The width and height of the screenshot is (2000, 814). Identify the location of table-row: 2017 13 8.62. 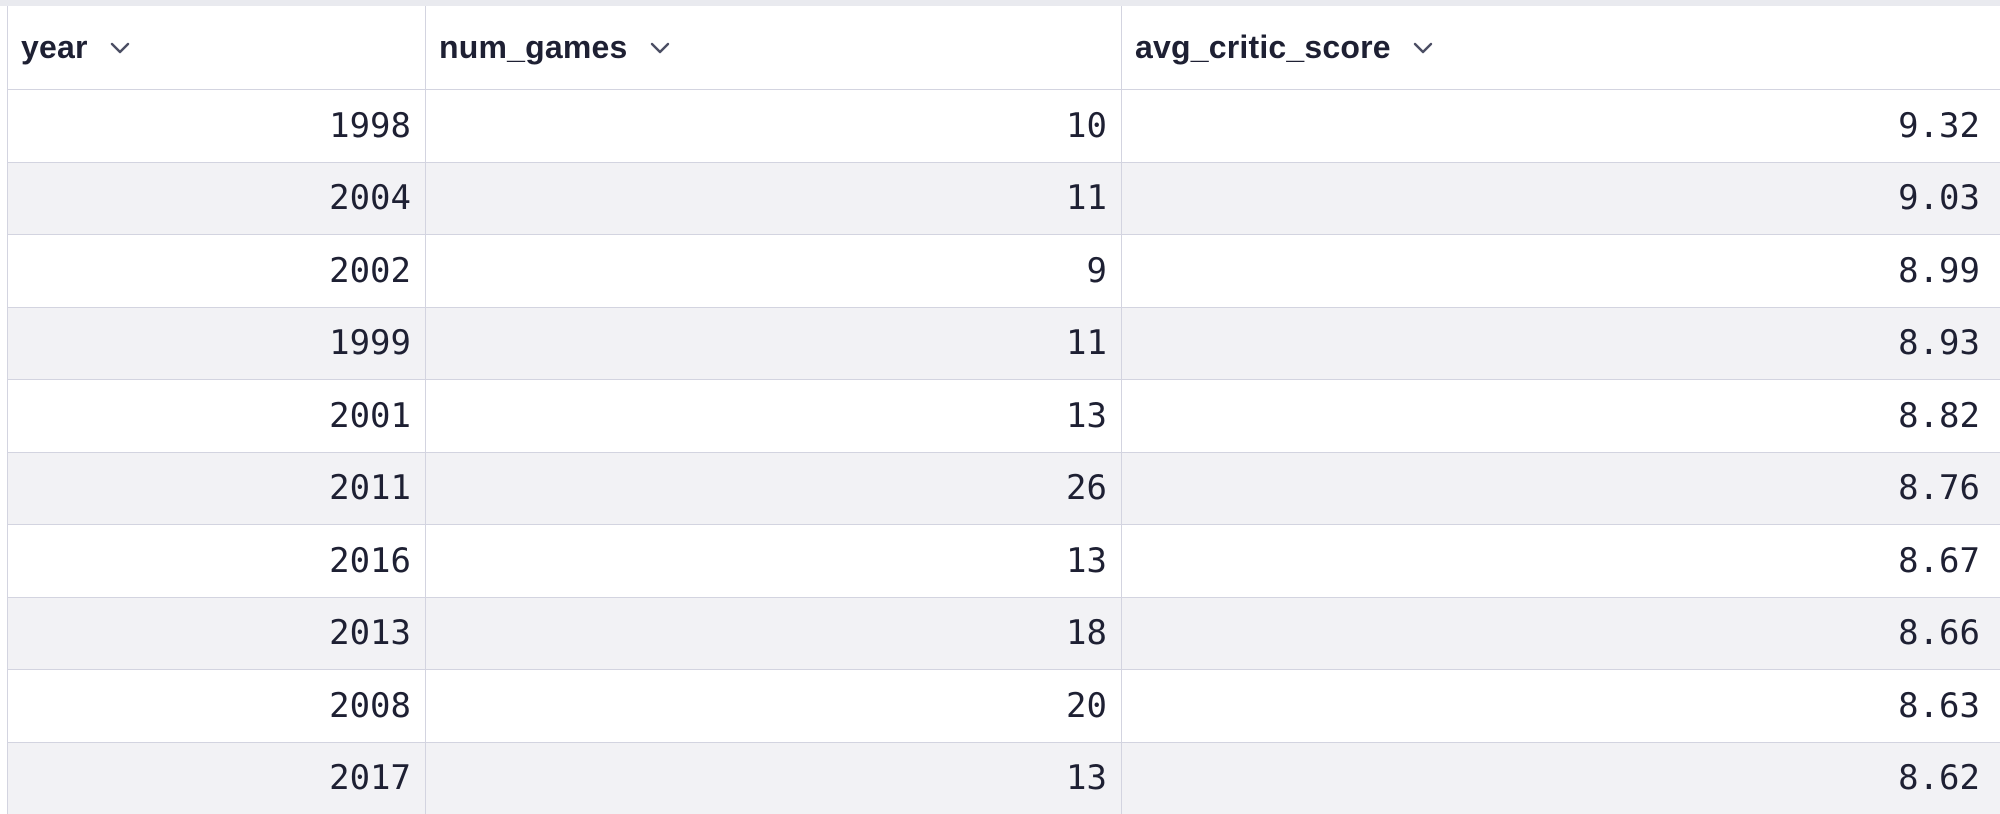
(1004, 778).